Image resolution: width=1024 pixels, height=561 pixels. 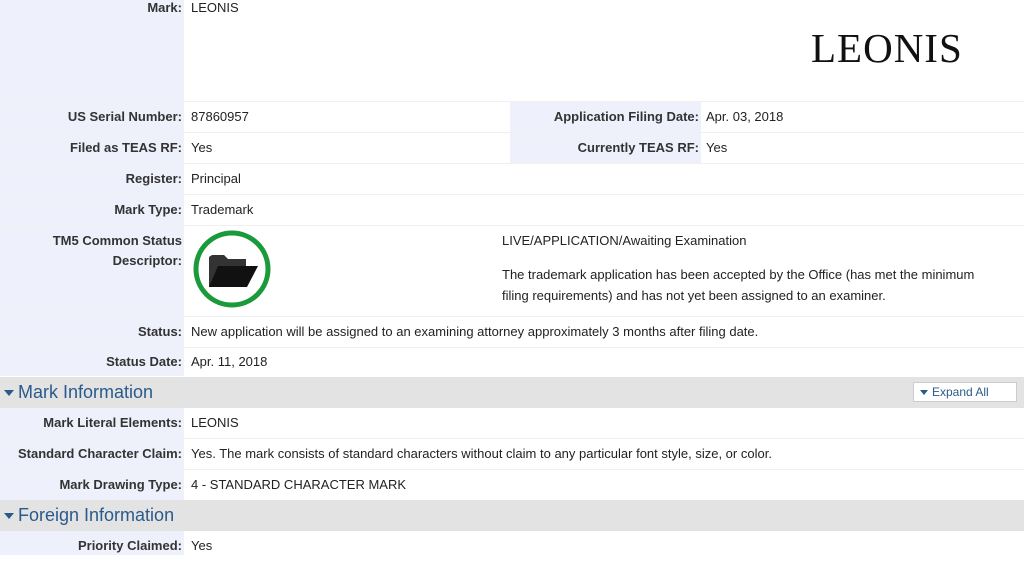 What do you see at coordinates (92, 117) in the screenshot?
I see `serial-label: US Serial Number:` at bounding box center [92, 117].